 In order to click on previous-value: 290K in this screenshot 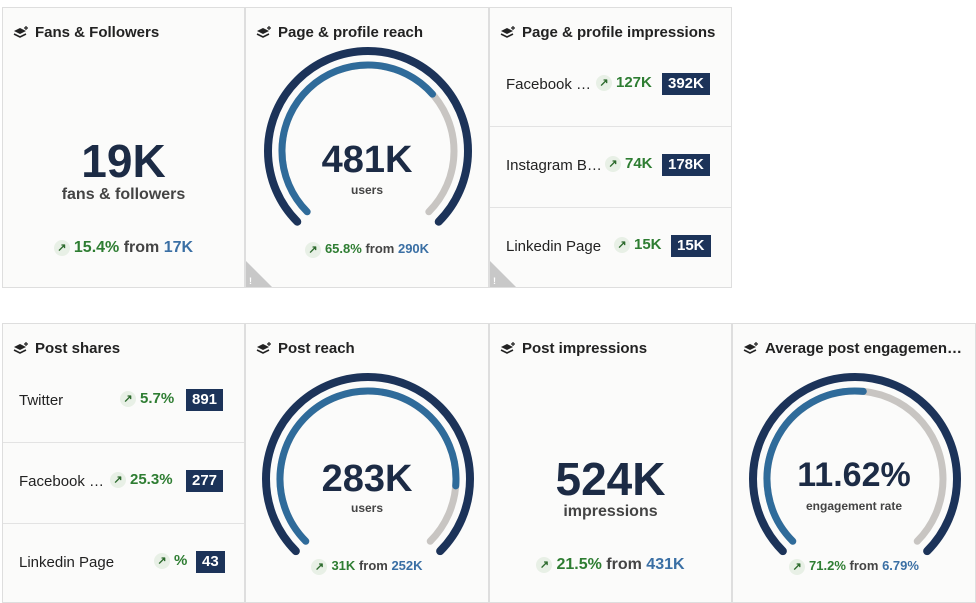, I will do `click(413, 248)`.